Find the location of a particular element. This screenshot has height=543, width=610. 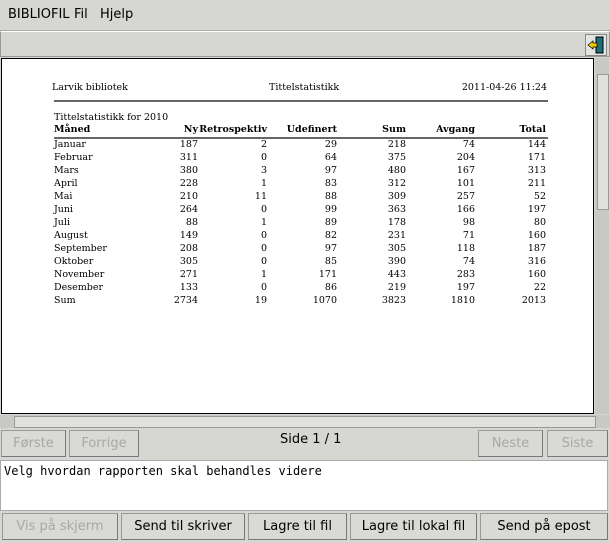

menu-bibliofil: BIBLIOFIL is located at coordinates (39, 14).